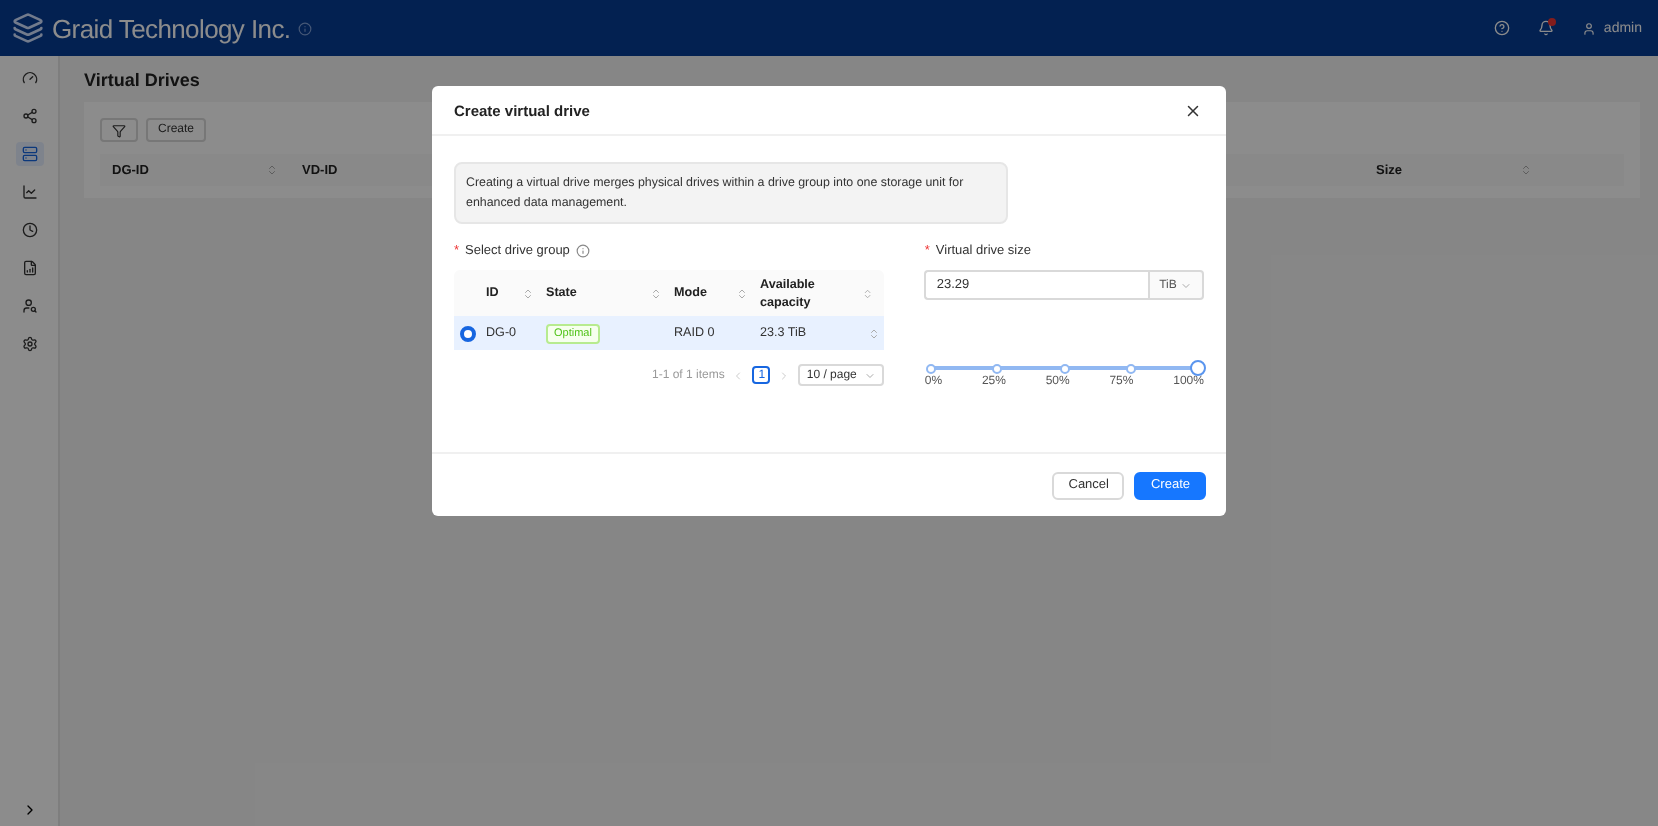 Image resolution: width=1658 pixels, height=826 pixels. I want to click on notification-icon, so click(1545, 28).